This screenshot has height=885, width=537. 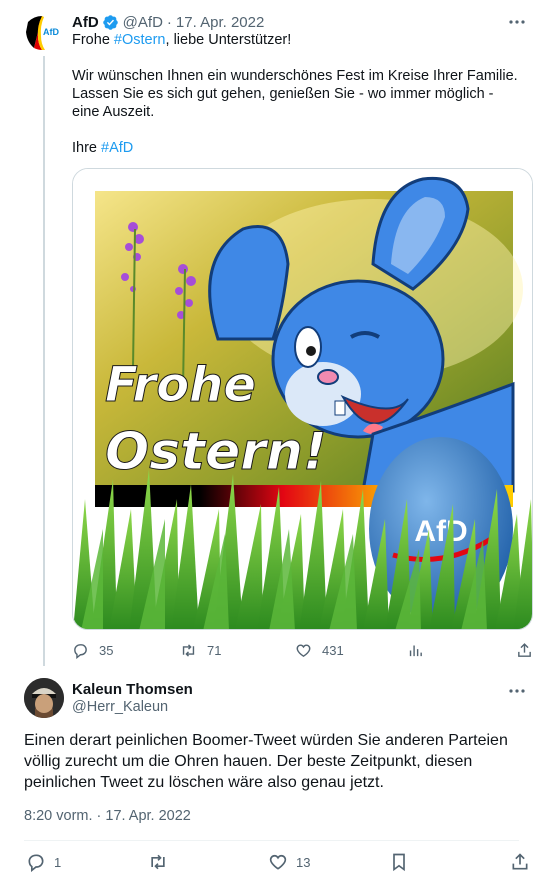 What do you see at coordinates (58, 862) in the screenshot?
I see `reply-count: 1` at bounding box center [58, 862].